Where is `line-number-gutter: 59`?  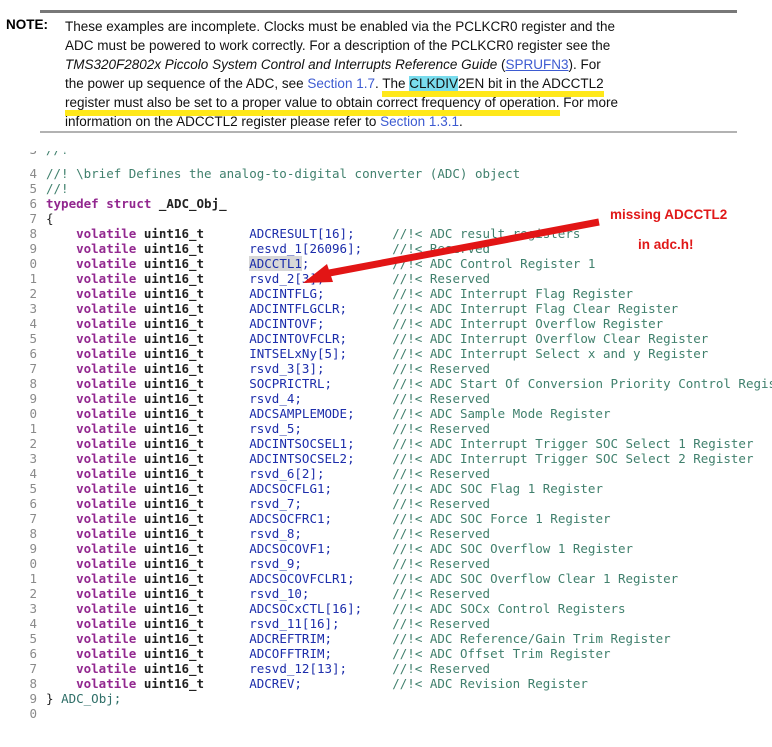 line-number-gutter: 59 is located at coordinates (33, 398).